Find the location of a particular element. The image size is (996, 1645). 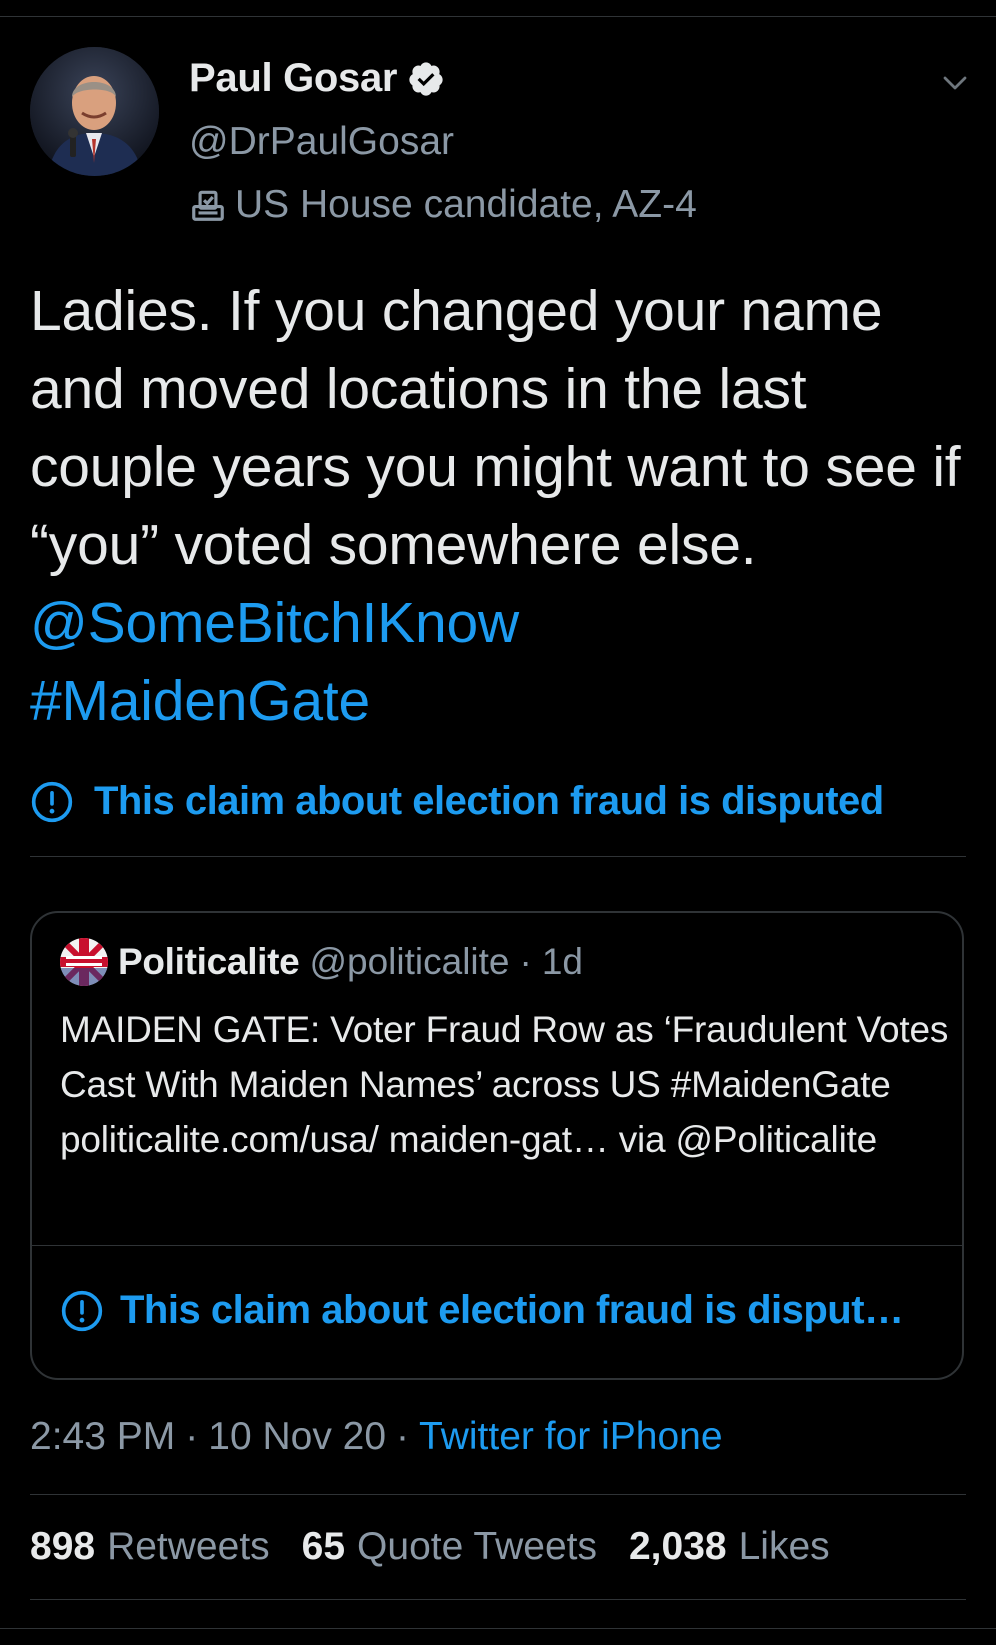

quote-tweets-count: 65 is located at coordinates (323, 1546).